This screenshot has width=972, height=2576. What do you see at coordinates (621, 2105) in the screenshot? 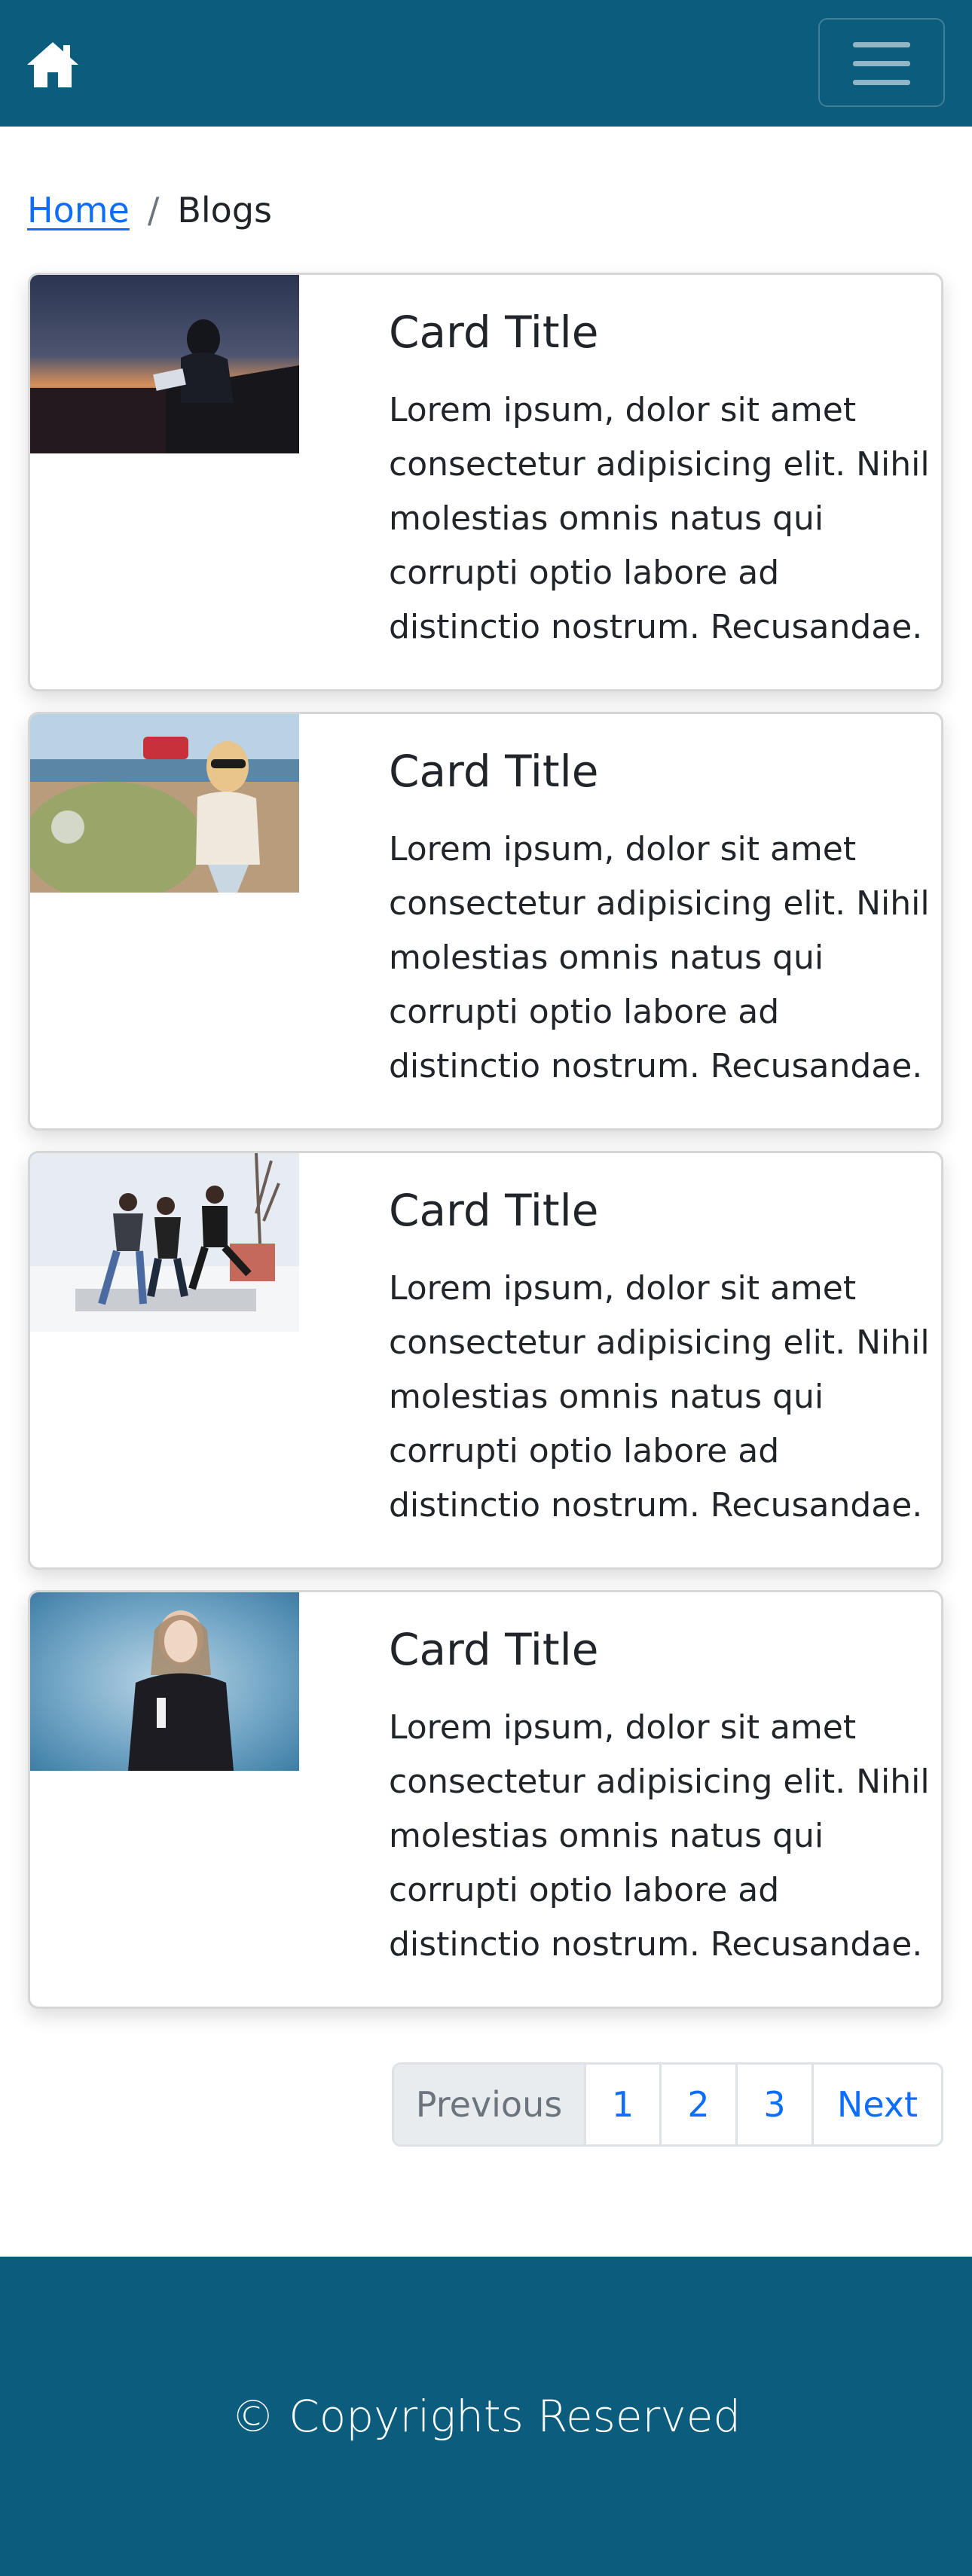
I see `pagination-page-1: 1` at bounding box center [621, 2105].